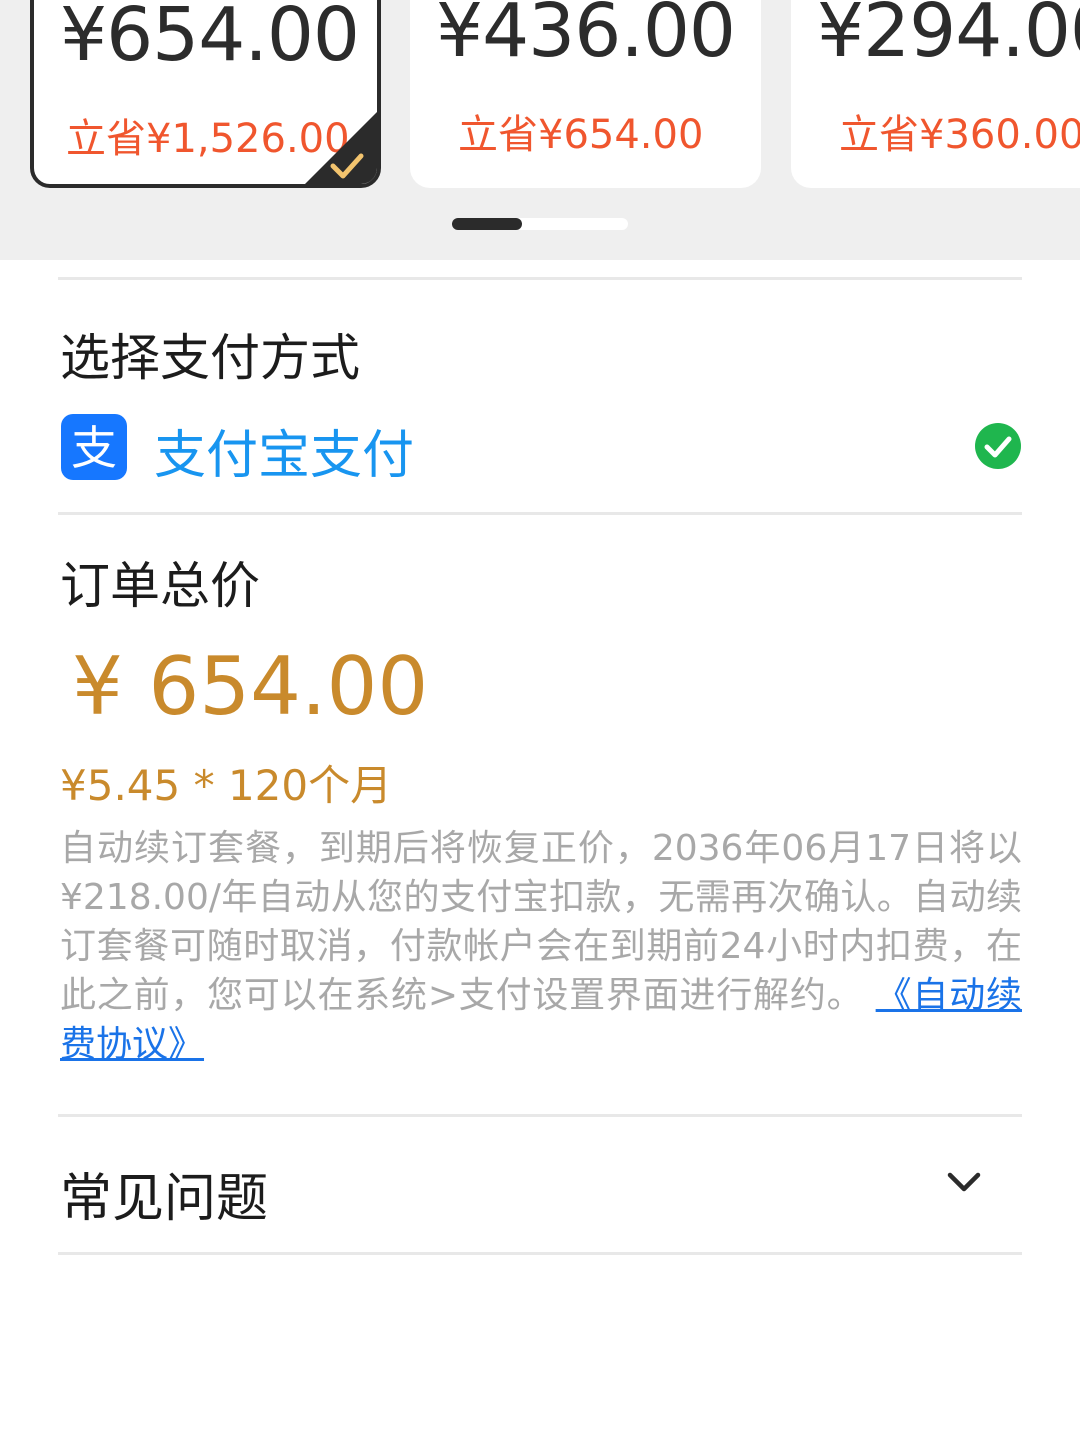 This screenshot has width=1080, height=1440. Describe the element at coordinates (586, 37) in the screenshot. I see `plan-price: ¥436.00` at that location.